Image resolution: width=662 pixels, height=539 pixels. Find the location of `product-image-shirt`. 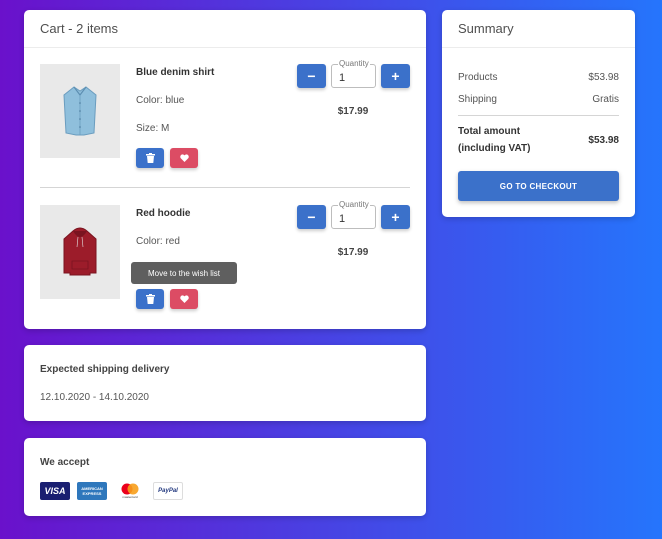

product-image-shirt is located at coordinates (80, 111).